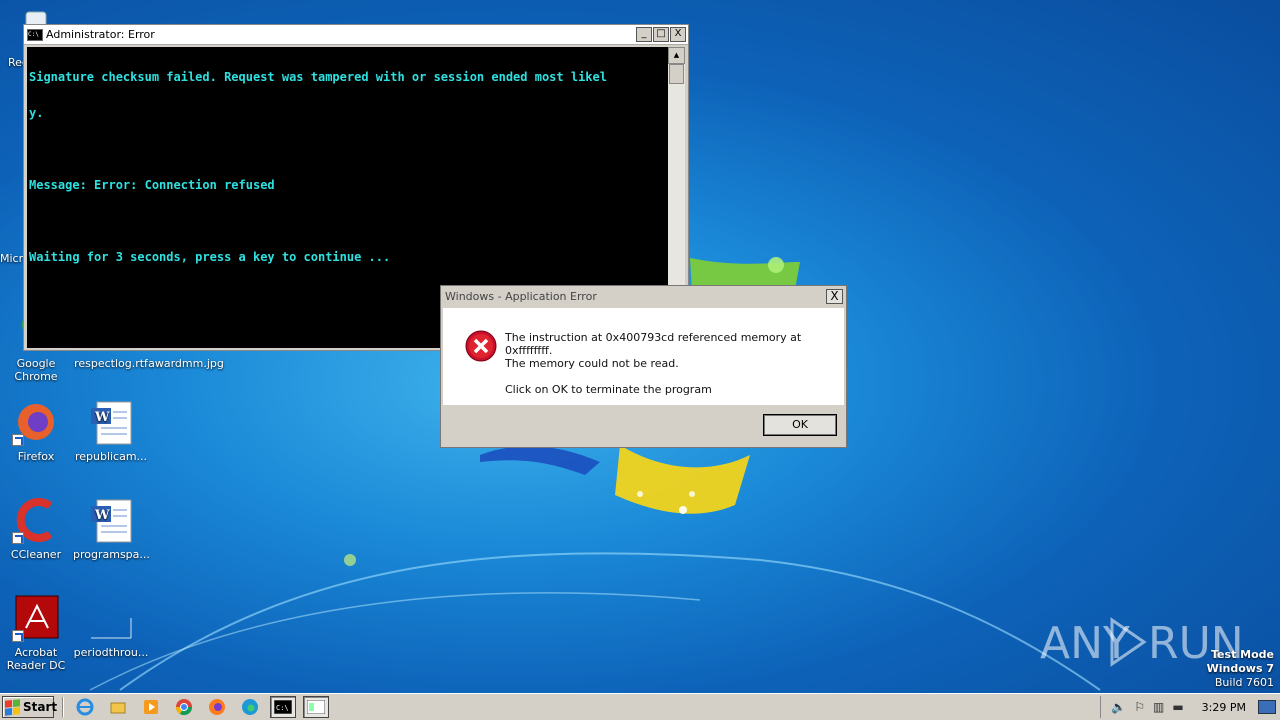 The height and width of the screenshot is (720, 1280). I want to click on test-mode-line: Build 7601, so click(1244, 682).